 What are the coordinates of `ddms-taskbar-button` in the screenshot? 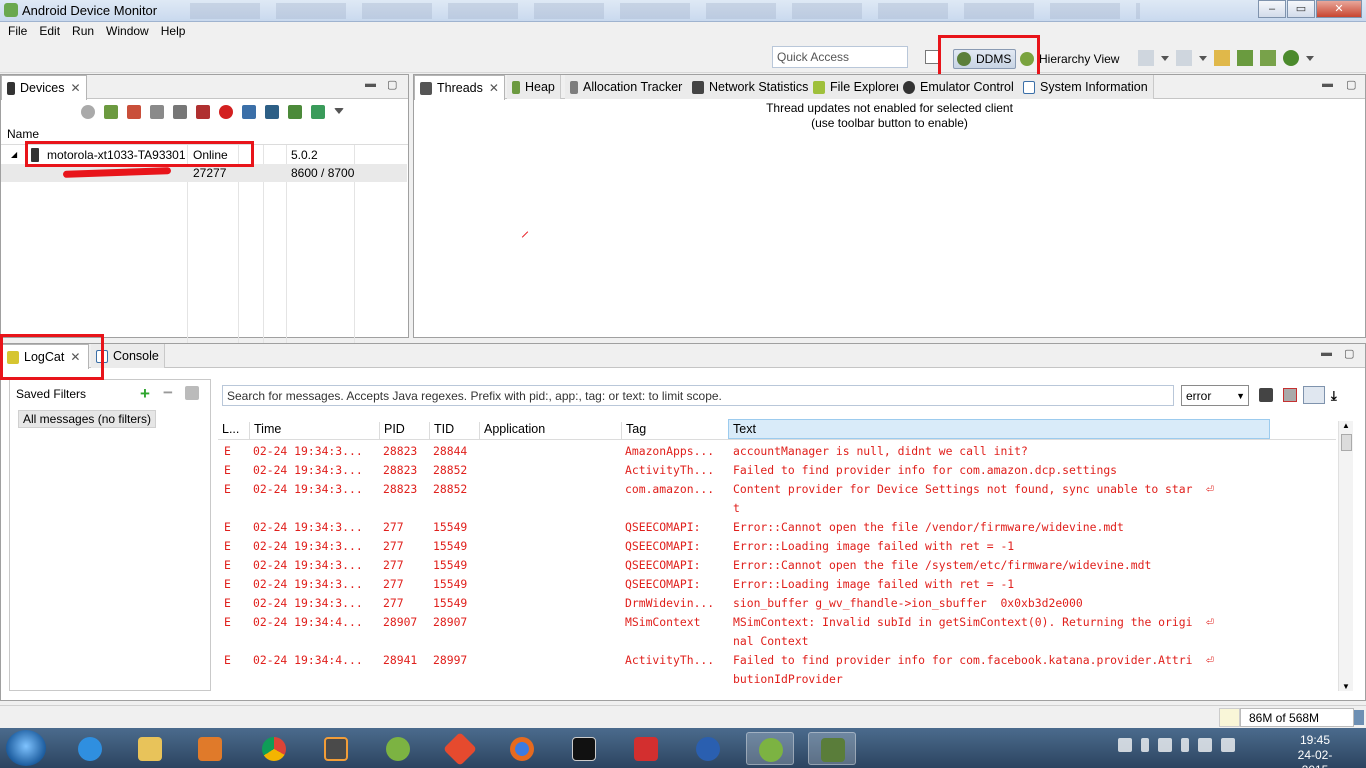 It's located at (832, 748).